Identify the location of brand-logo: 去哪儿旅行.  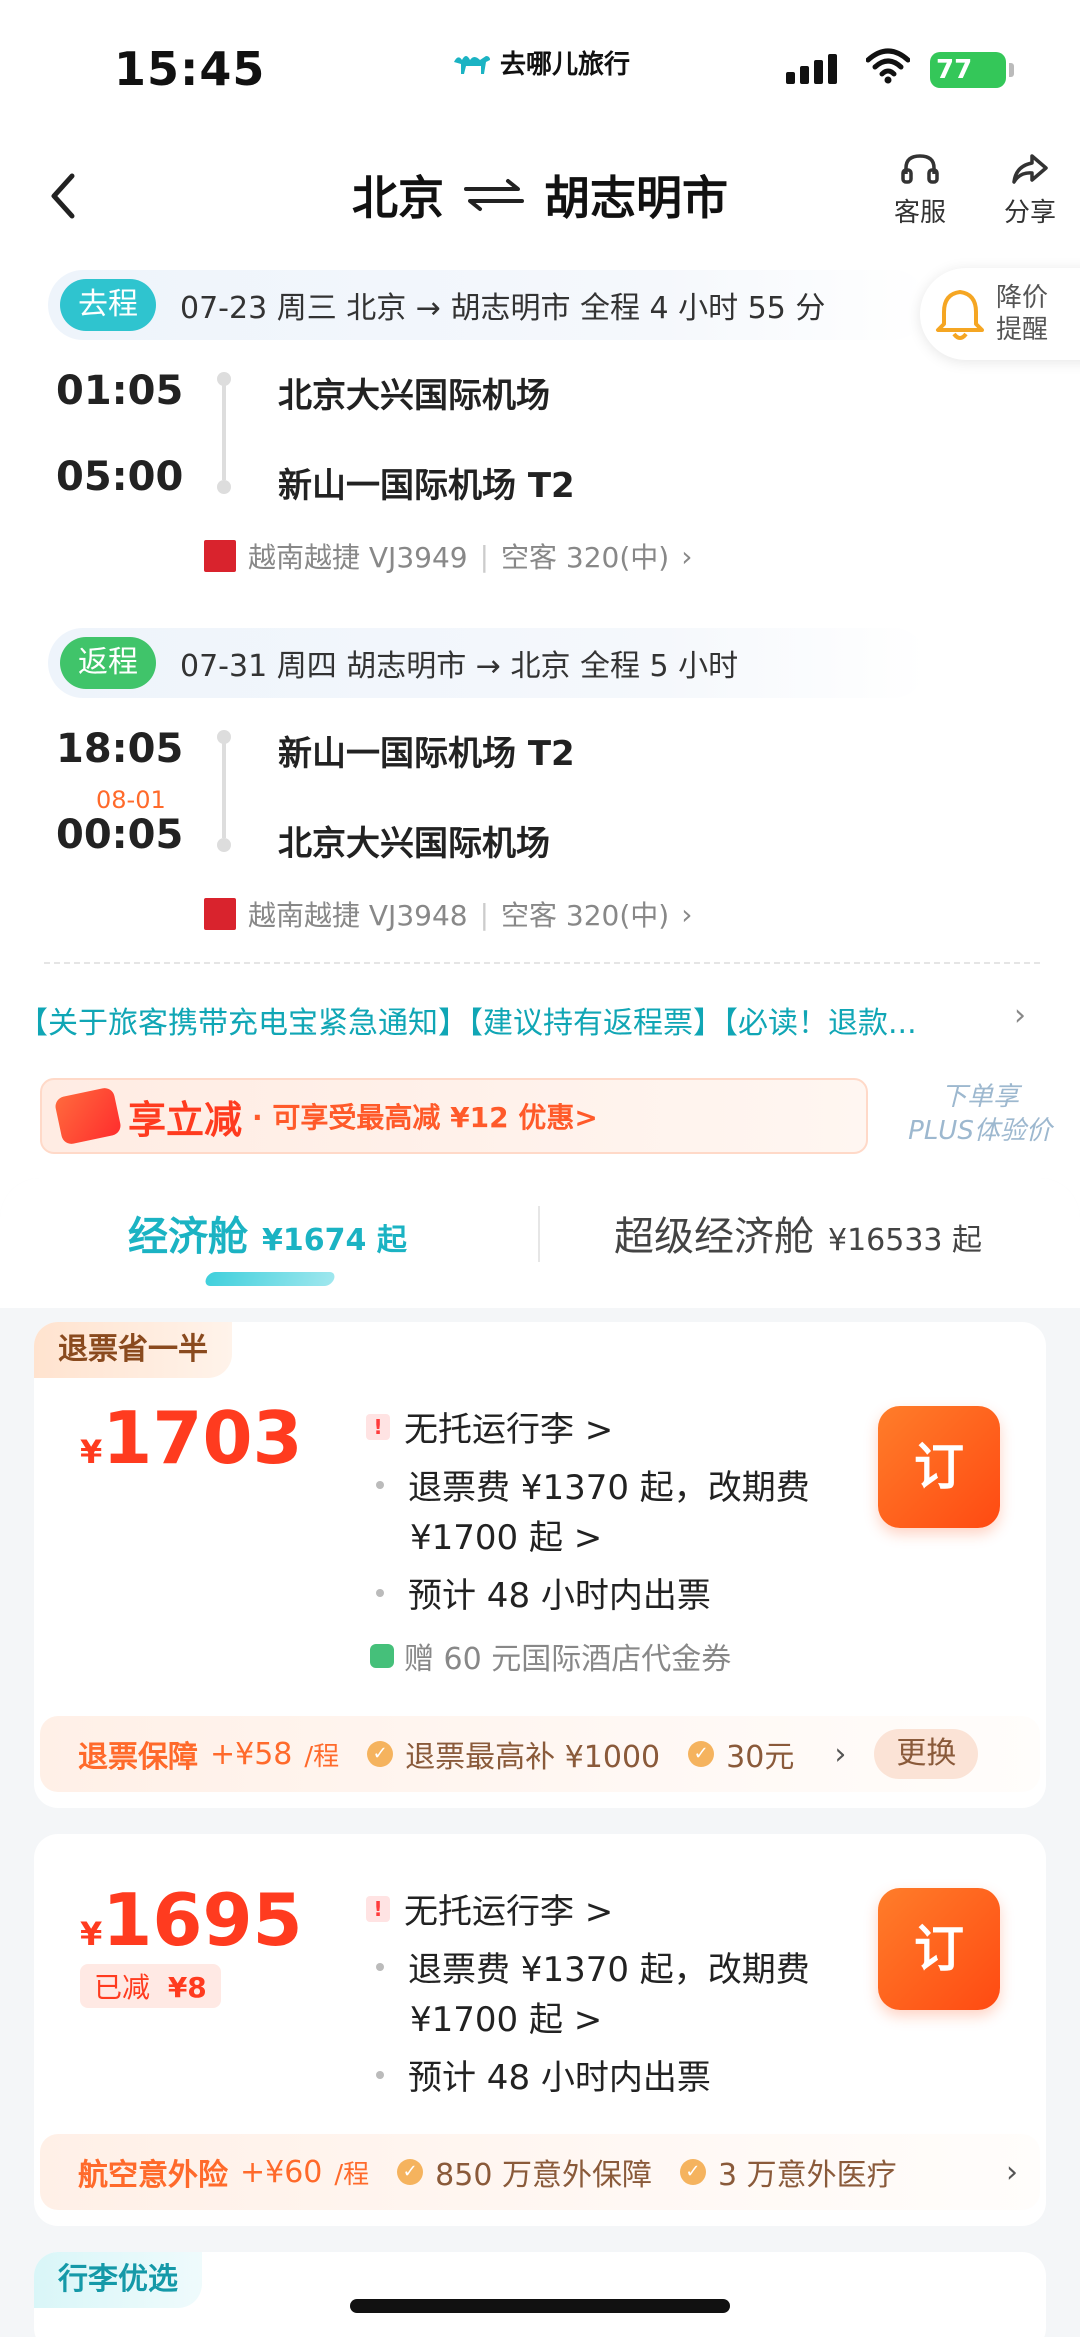
(541, 62).